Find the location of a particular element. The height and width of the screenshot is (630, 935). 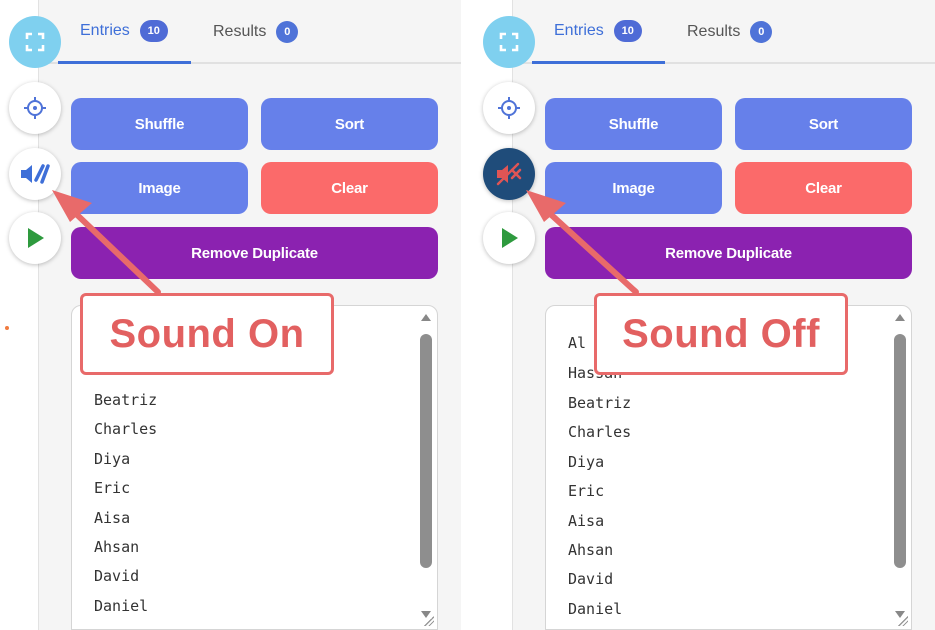

sound-off-callout: Sound Off is located at coordinates (721, 334).